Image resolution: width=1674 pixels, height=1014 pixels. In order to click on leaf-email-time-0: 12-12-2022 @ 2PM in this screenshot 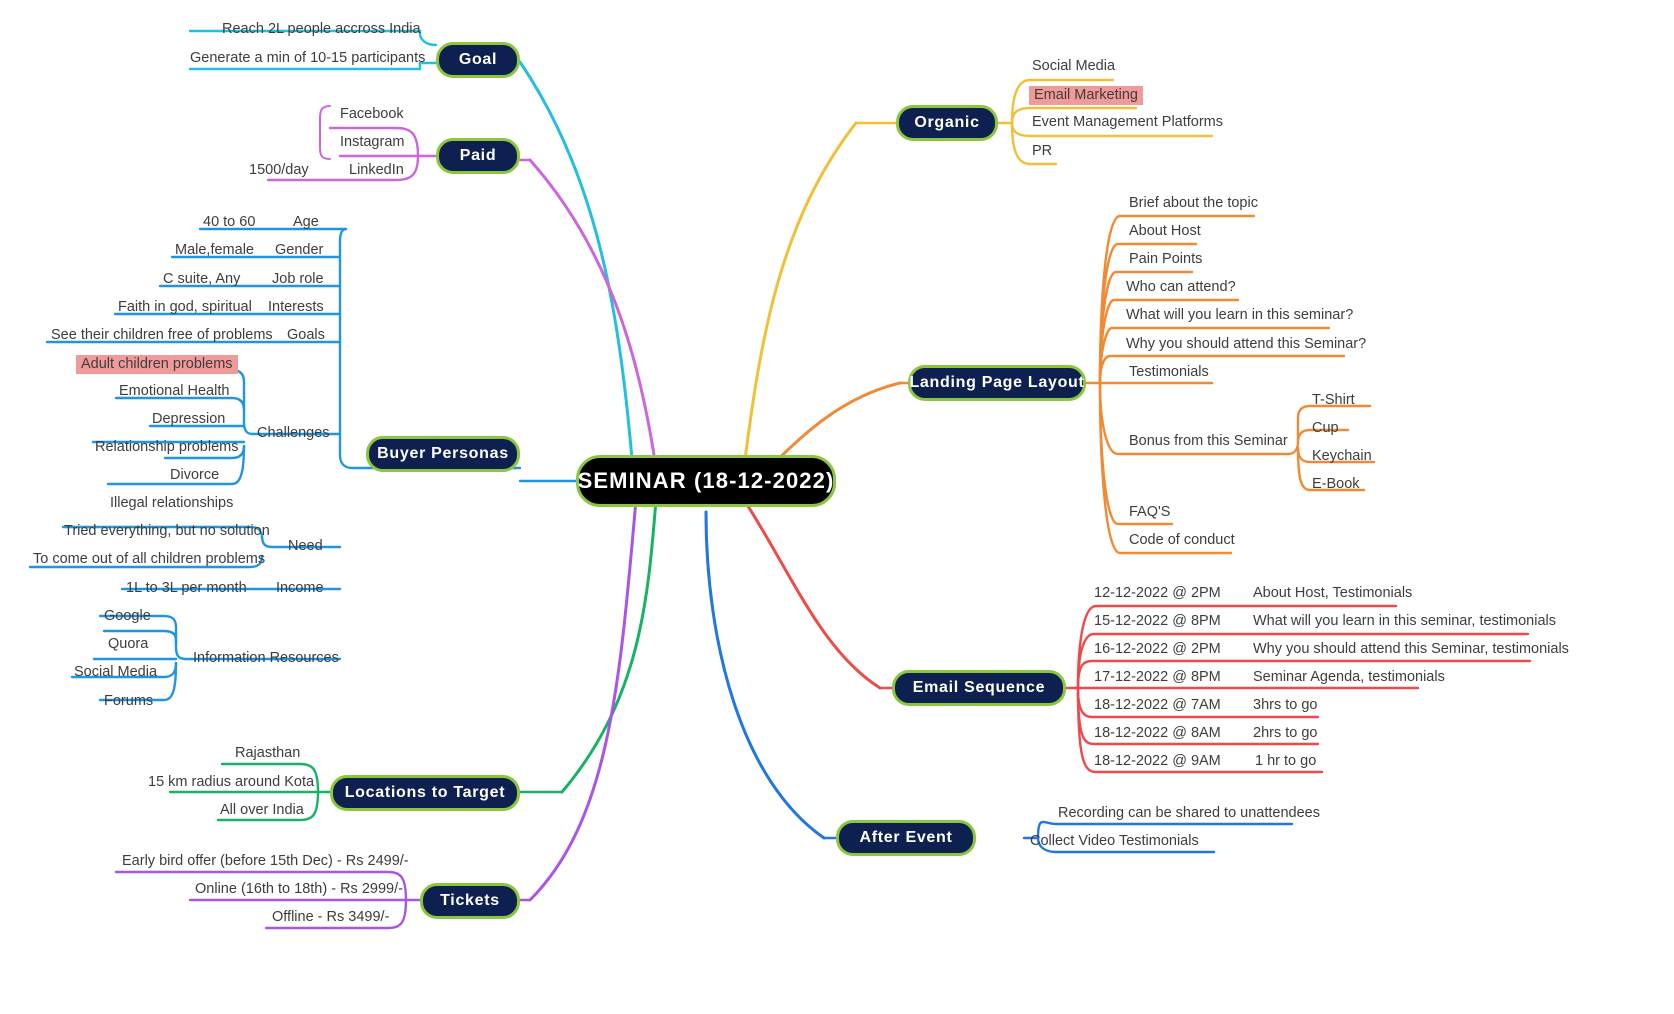, I will do `click(1157, 593)`.